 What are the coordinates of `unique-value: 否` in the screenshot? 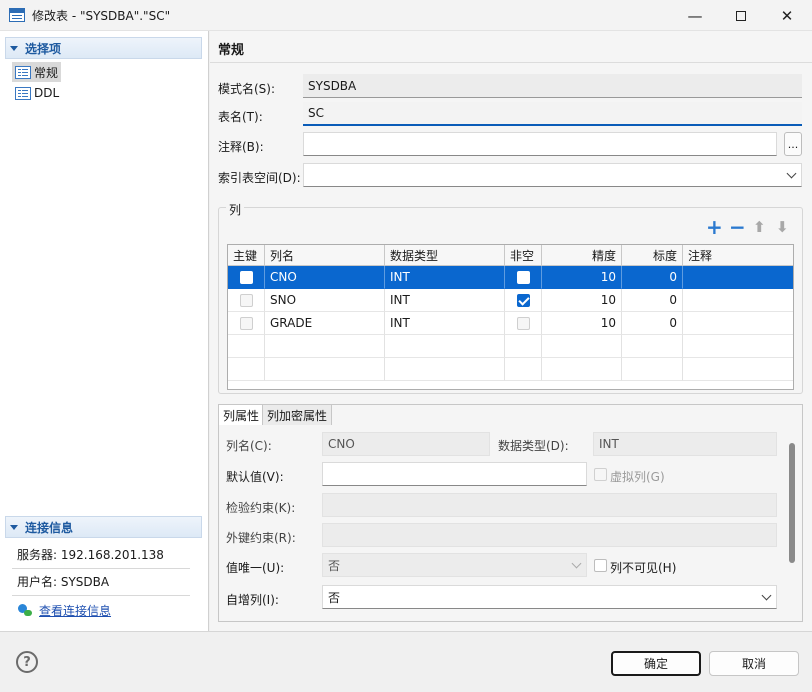 It's located at (334, 565).